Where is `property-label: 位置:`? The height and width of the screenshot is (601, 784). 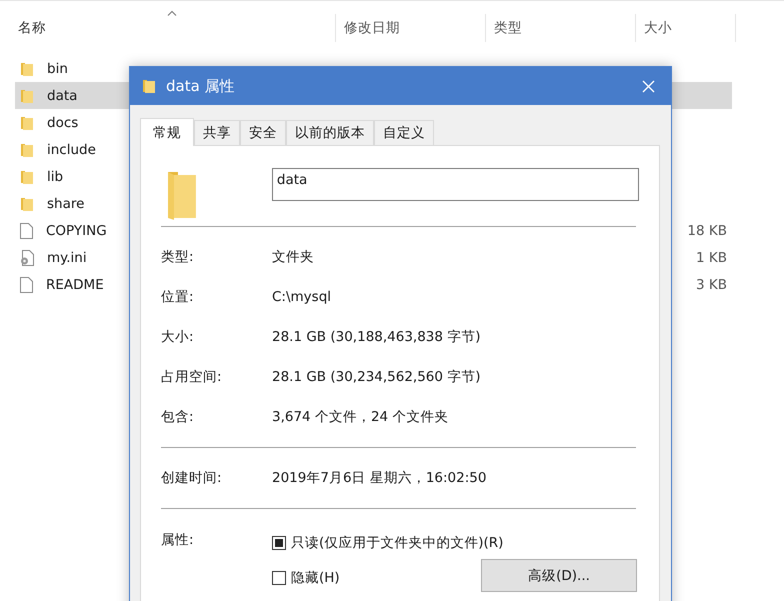 property-label: 位置: is located at coordinates (178, 297).